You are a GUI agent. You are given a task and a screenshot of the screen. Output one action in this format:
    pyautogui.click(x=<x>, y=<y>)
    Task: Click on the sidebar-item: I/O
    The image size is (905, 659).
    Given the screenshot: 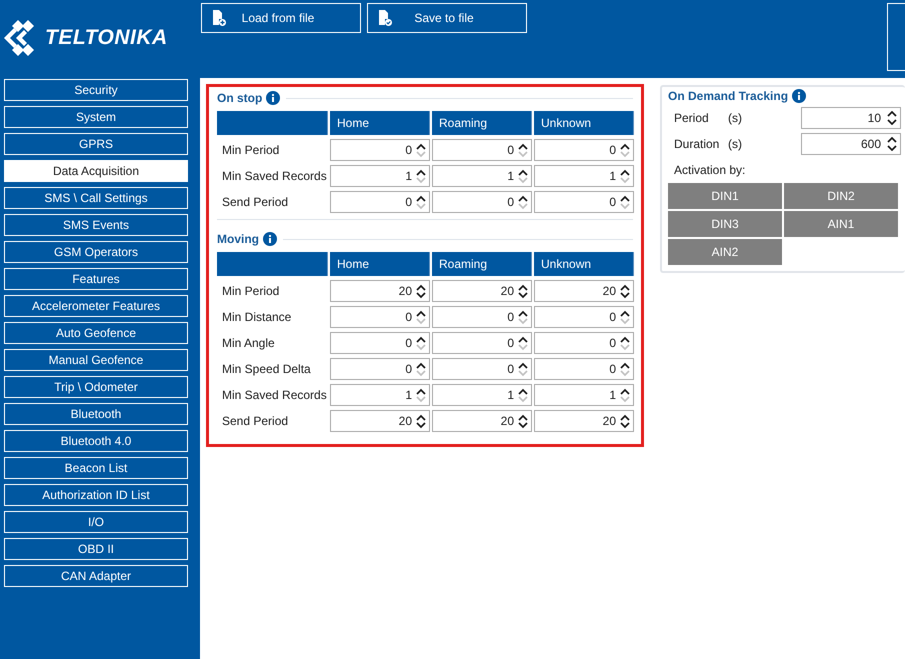 What is the action you would take?
    pyautogui.click(x=96, y=522)
    